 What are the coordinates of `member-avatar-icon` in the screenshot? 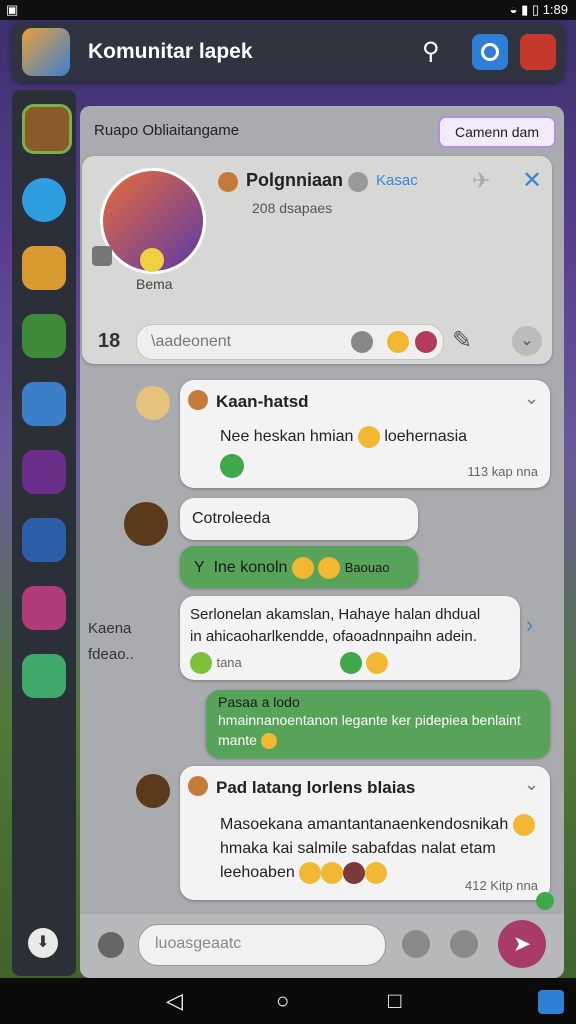 It's located at (358, 182).